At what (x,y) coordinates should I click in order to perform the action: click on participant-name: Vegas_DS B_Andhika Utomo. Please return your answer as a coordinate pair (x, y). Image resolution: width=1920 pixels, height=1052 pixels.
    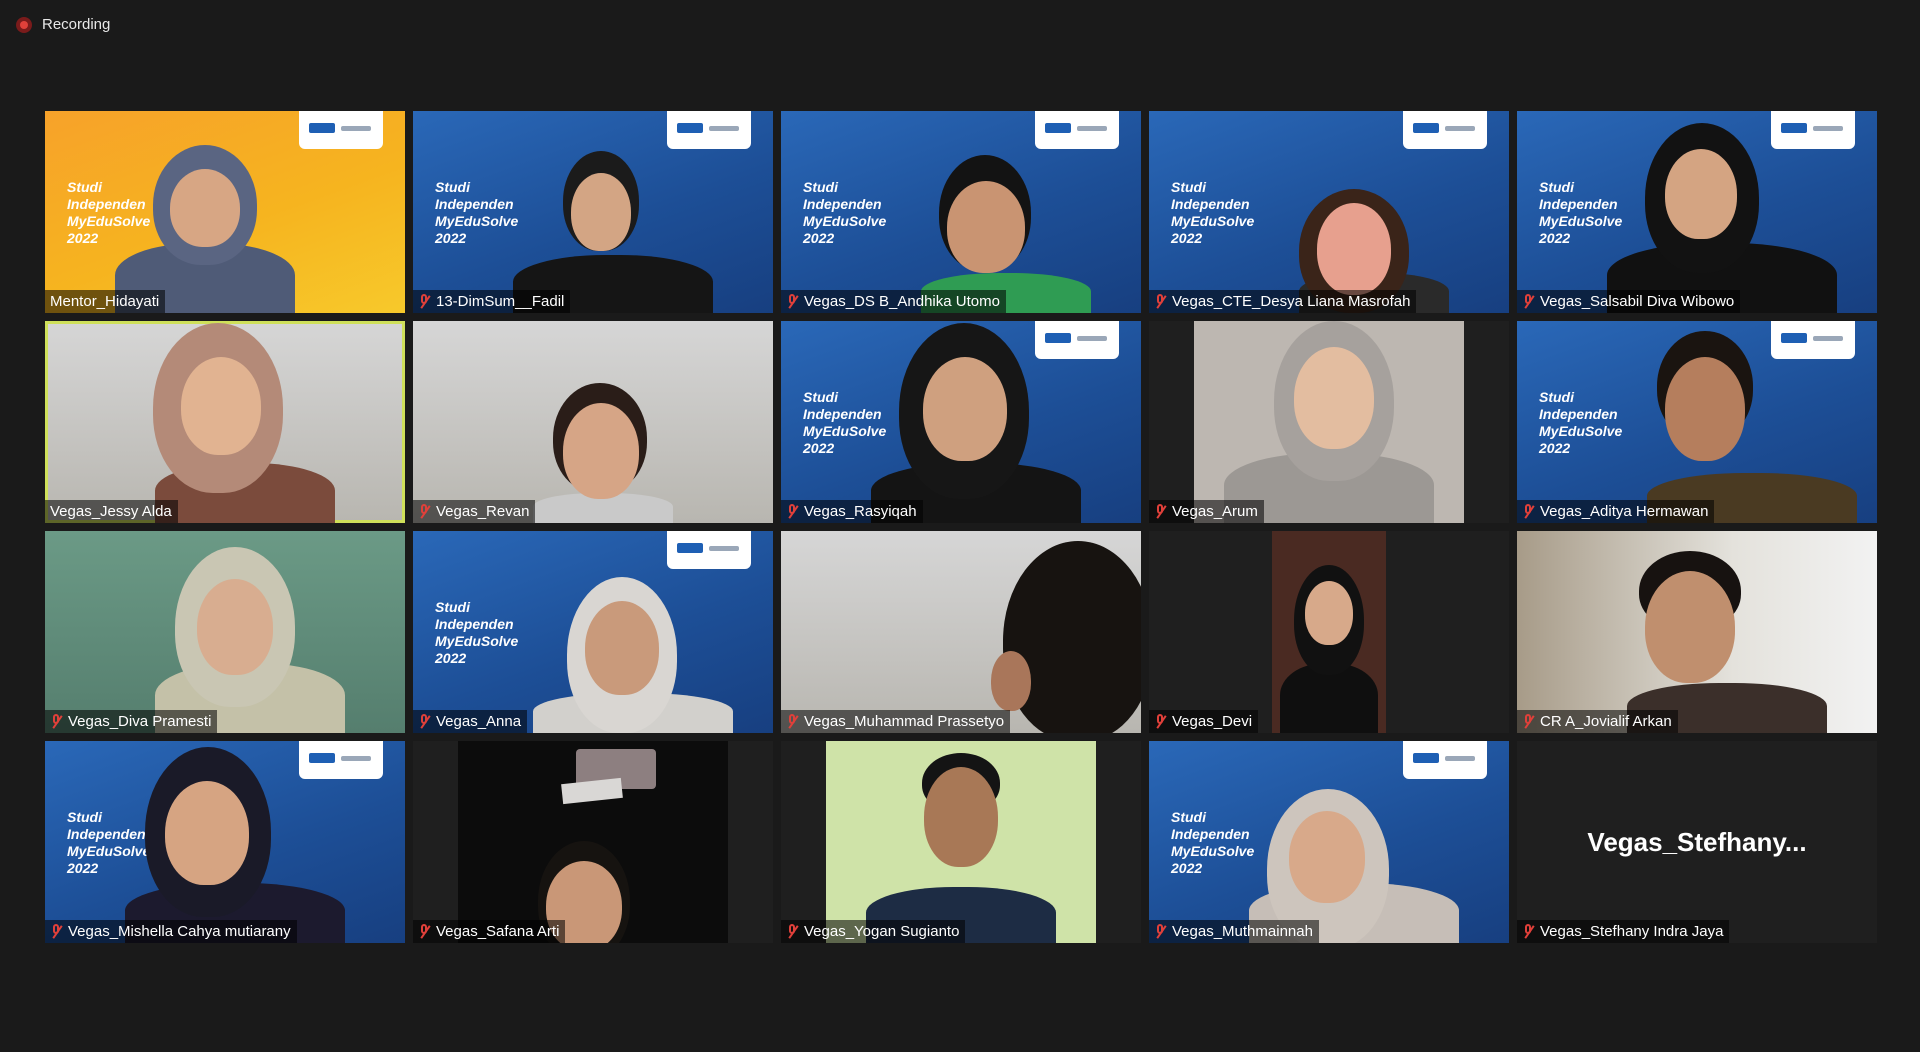
    Looking at the image, I should click on (893, 301).